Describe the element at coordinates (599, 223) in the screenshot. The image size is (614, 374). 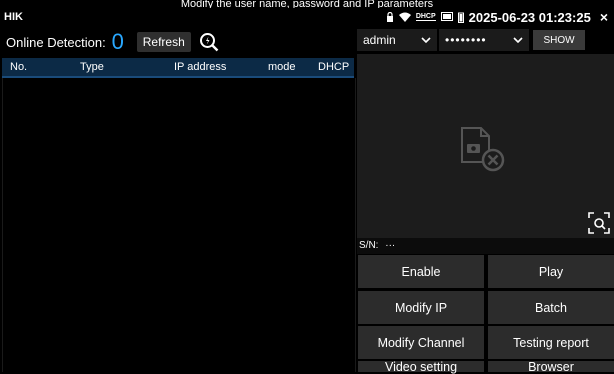
I see `fullscreen-icon` at that location.